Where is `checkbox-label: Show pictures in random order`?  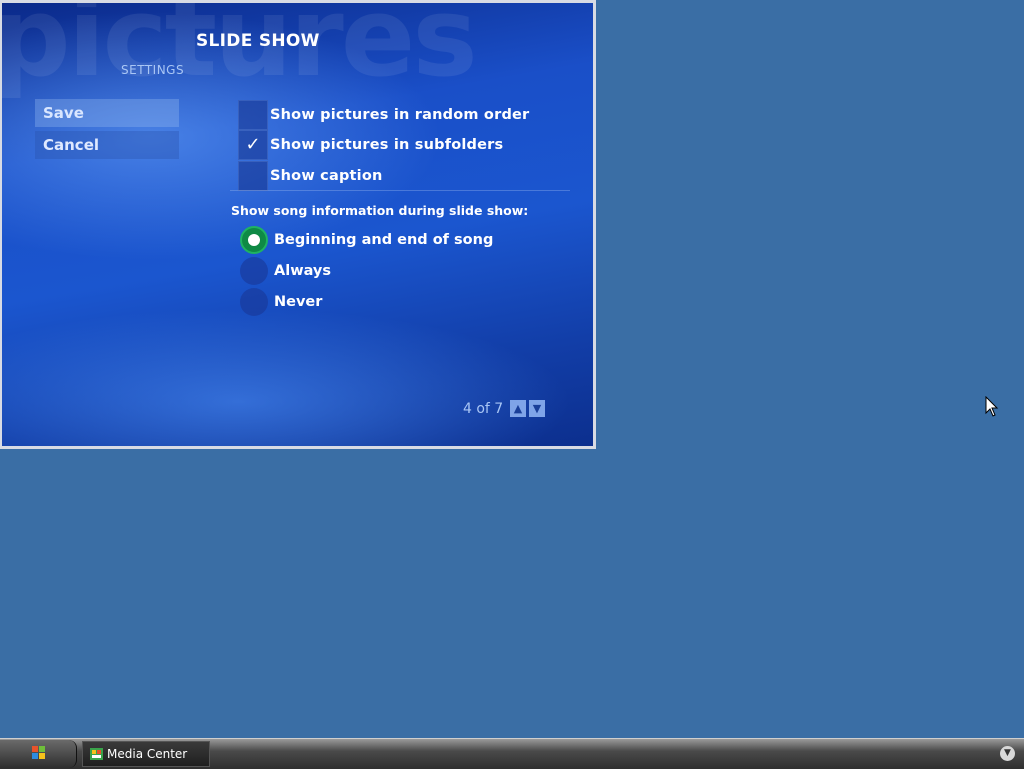
checkbox-label: Show pictures in random order is located at coordinates (400, 115).